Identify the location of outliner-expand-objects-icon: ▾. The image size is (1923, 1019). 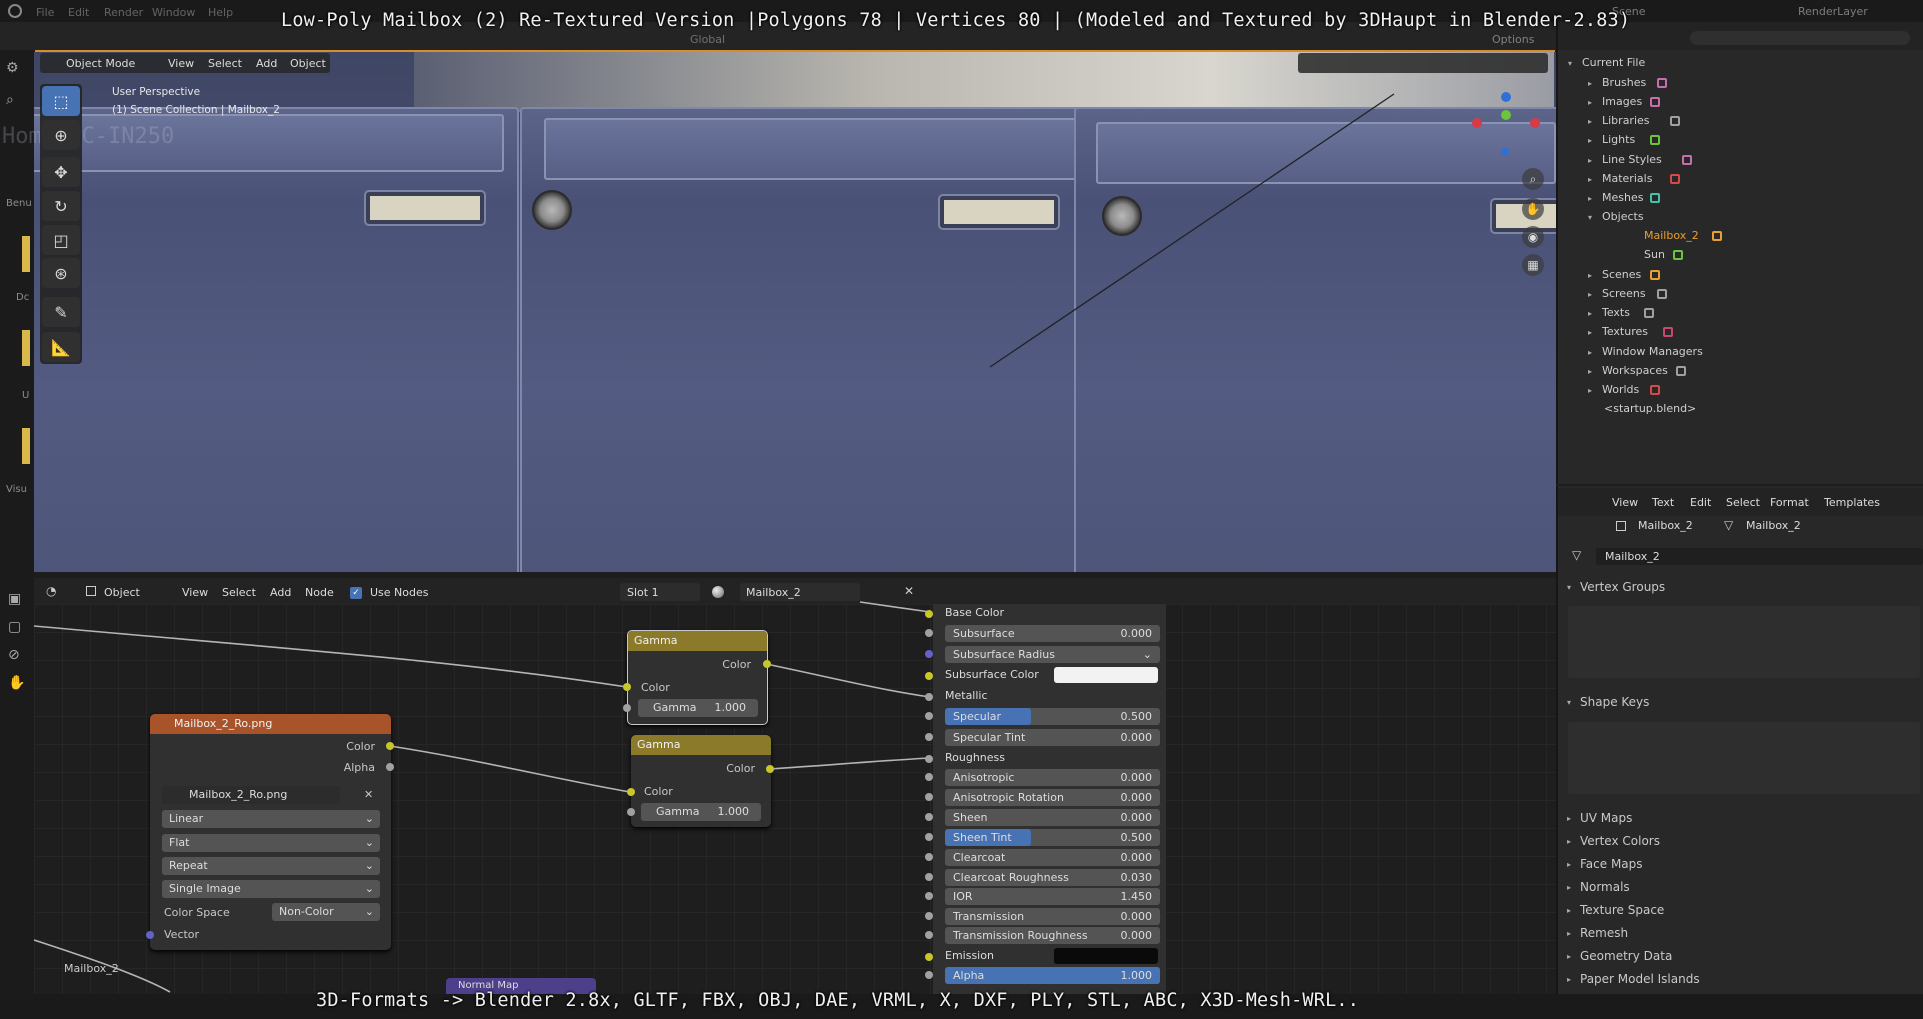
(1590, 217).